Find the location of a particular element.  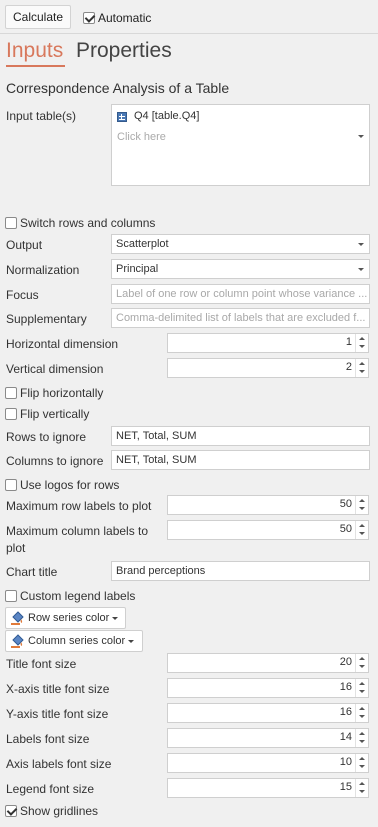

vertical-dimension-value: 2 is located at coordinates (349, 367).